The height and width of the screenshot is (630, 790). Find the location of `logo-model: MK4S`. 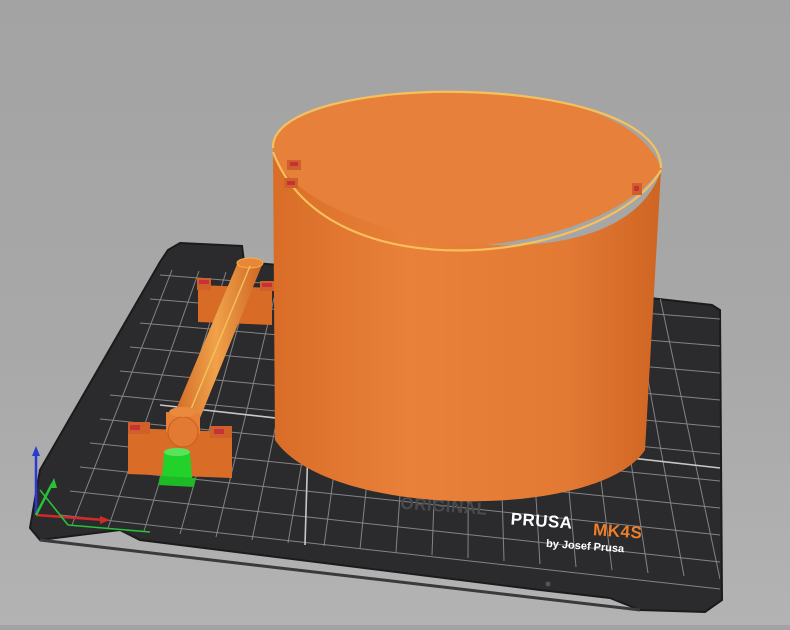

logo-model: MK4S is located at coordinates (617, 531).